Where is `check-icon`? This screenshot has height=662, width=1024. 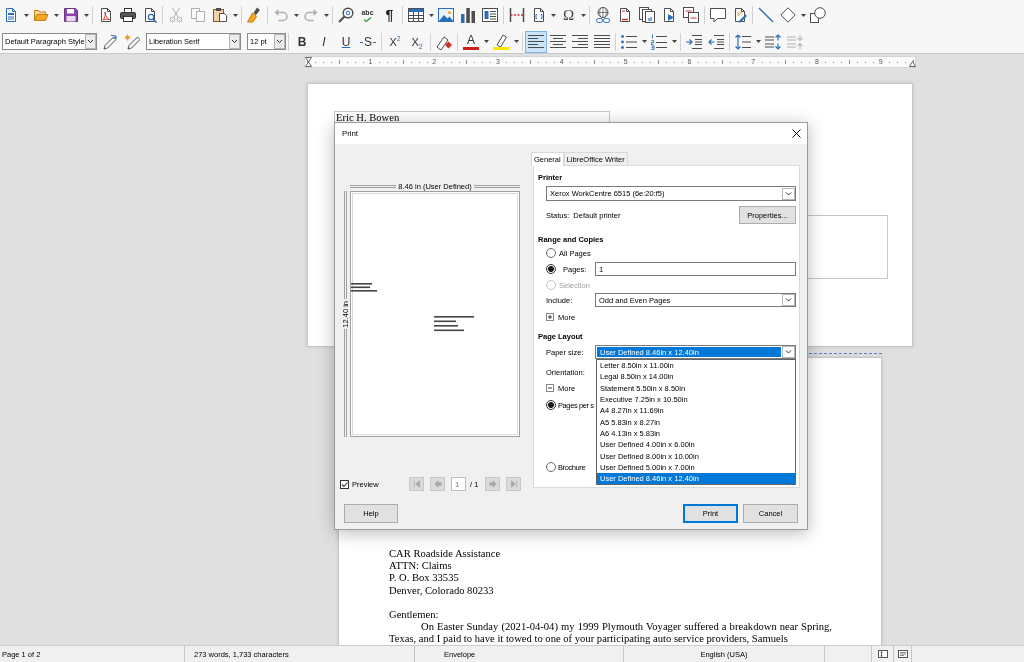 check-icon is located at coordinates (367, 19).